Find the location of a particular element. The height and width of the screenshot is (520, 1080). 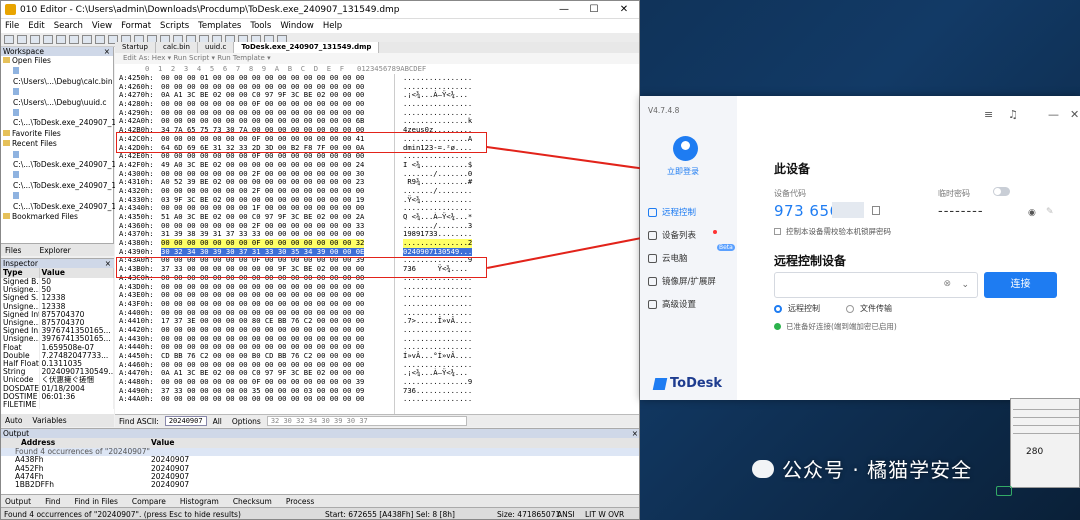

radio-file-transfer: 文件传输 is located at coordinates (869, 308).